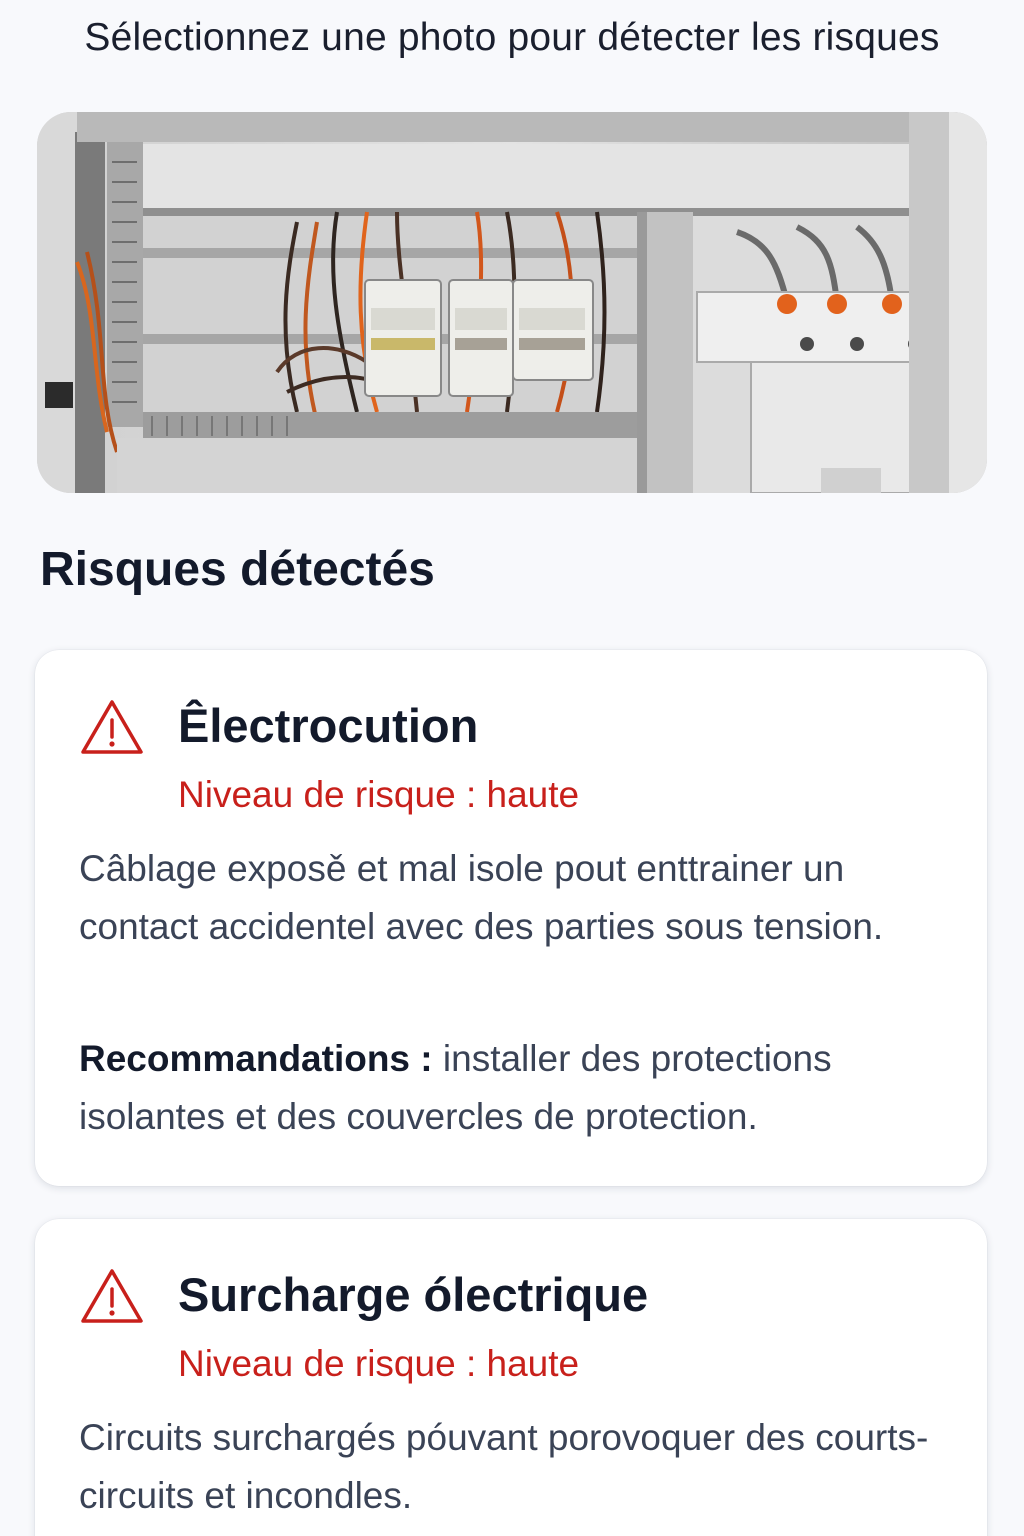 This screenshot has height=1536, width=1024. Describe the element at coordinates (413, 1294) in the screenshot. I see `risk-title: Surcharge ólectrique` at that location.